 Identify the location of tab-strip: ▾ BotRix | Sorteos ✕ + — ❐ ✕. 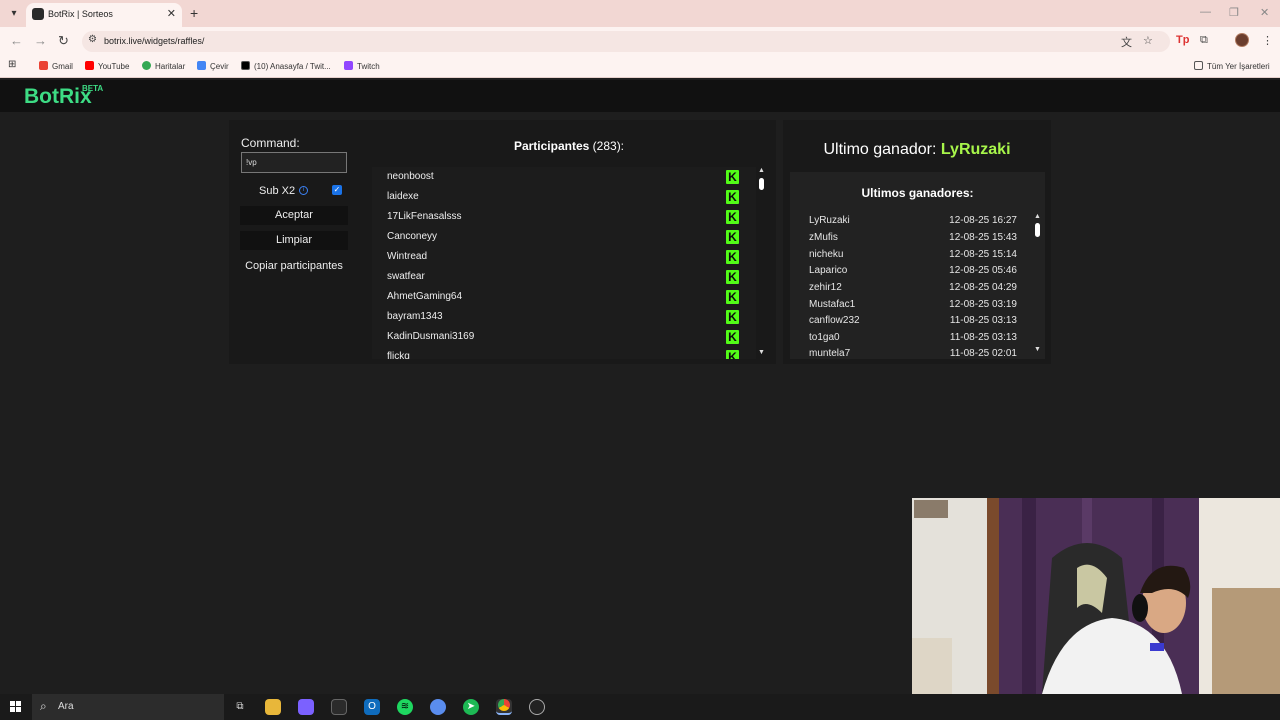
(640, 13).